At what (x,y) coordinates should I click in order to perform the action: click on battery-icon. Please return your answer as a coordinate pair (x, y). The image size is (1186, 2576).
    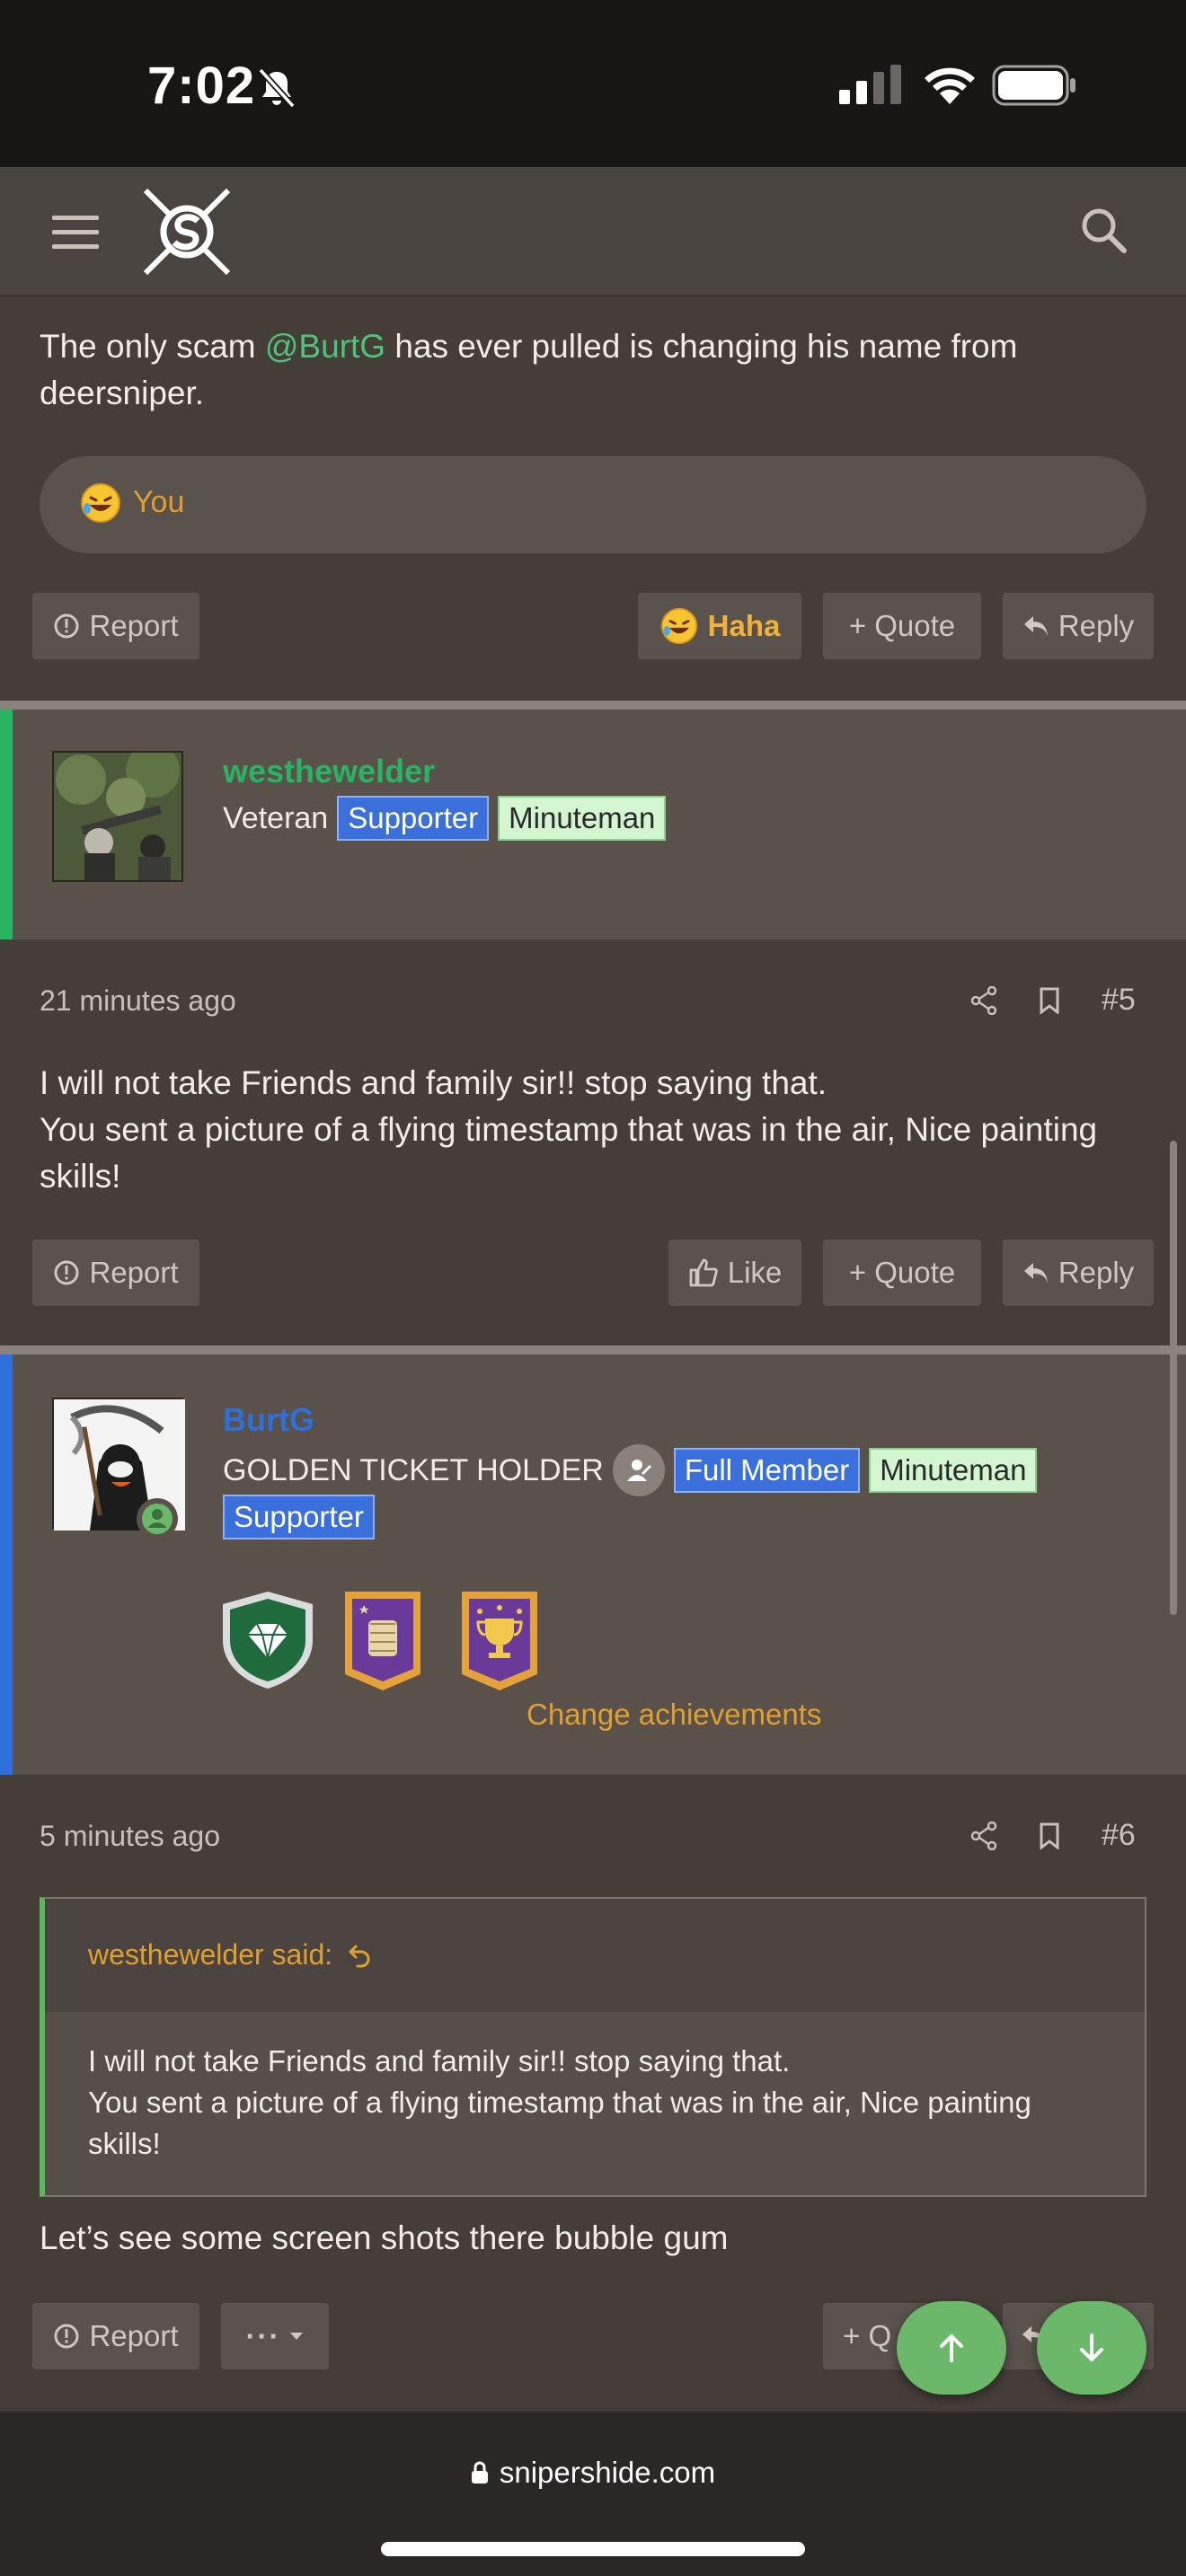
    Looking at the image, I should click on (1033, 85).